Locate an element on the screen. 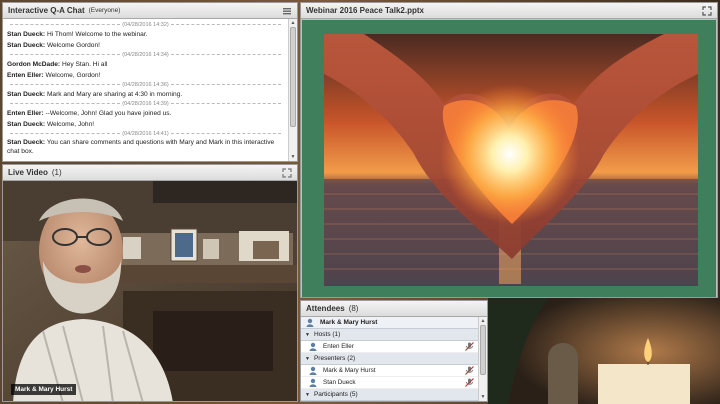 Image resolution: width=720 pixels, height=404 pixels. chat-pod-header: Interactive Q-A Chat (Everyone) is located at coordinates (150, 11).